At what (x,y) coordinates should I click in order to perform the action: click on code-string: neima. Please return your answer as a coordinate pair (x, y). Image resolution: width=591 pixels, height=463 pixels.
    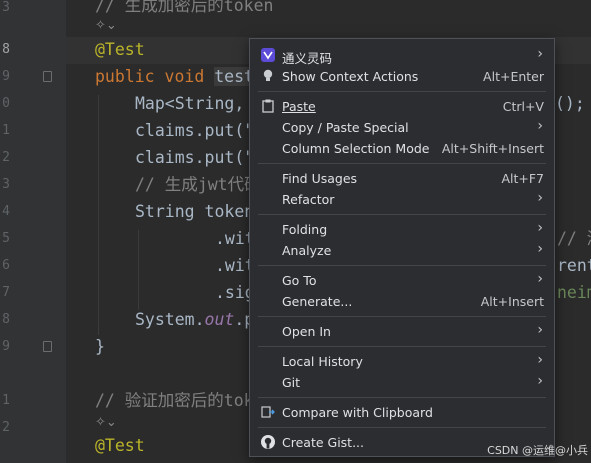
    Looking at the image, I should click on (574, 292).